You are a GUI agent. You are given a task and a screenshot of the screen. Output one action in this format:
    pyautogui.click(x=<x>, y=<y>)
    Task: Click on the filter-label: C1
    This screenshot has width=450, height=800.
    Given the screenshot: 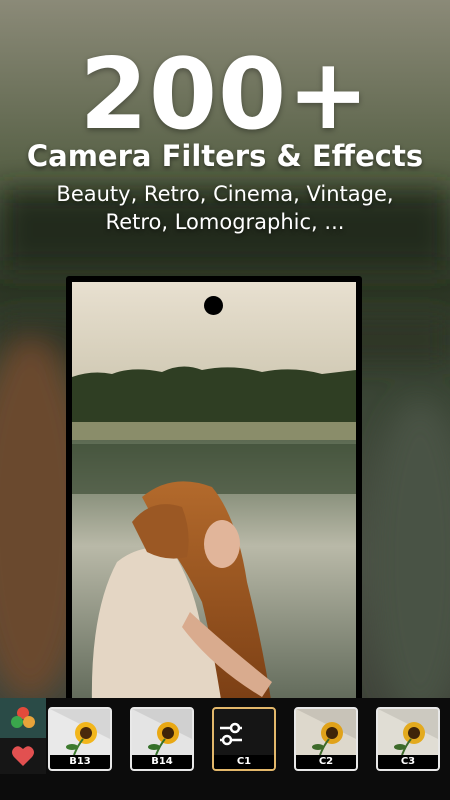 What is the action you would take?
    pyautogui.click(x=244, y=762)
    